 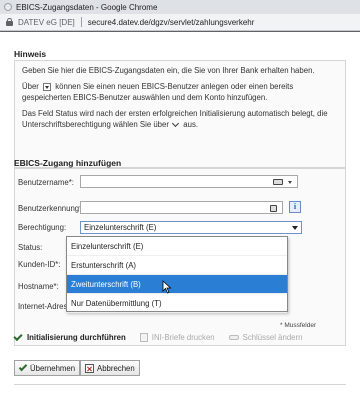 I want to click on benutzername-label: Benutzername*:, so click(x=46, y=182).